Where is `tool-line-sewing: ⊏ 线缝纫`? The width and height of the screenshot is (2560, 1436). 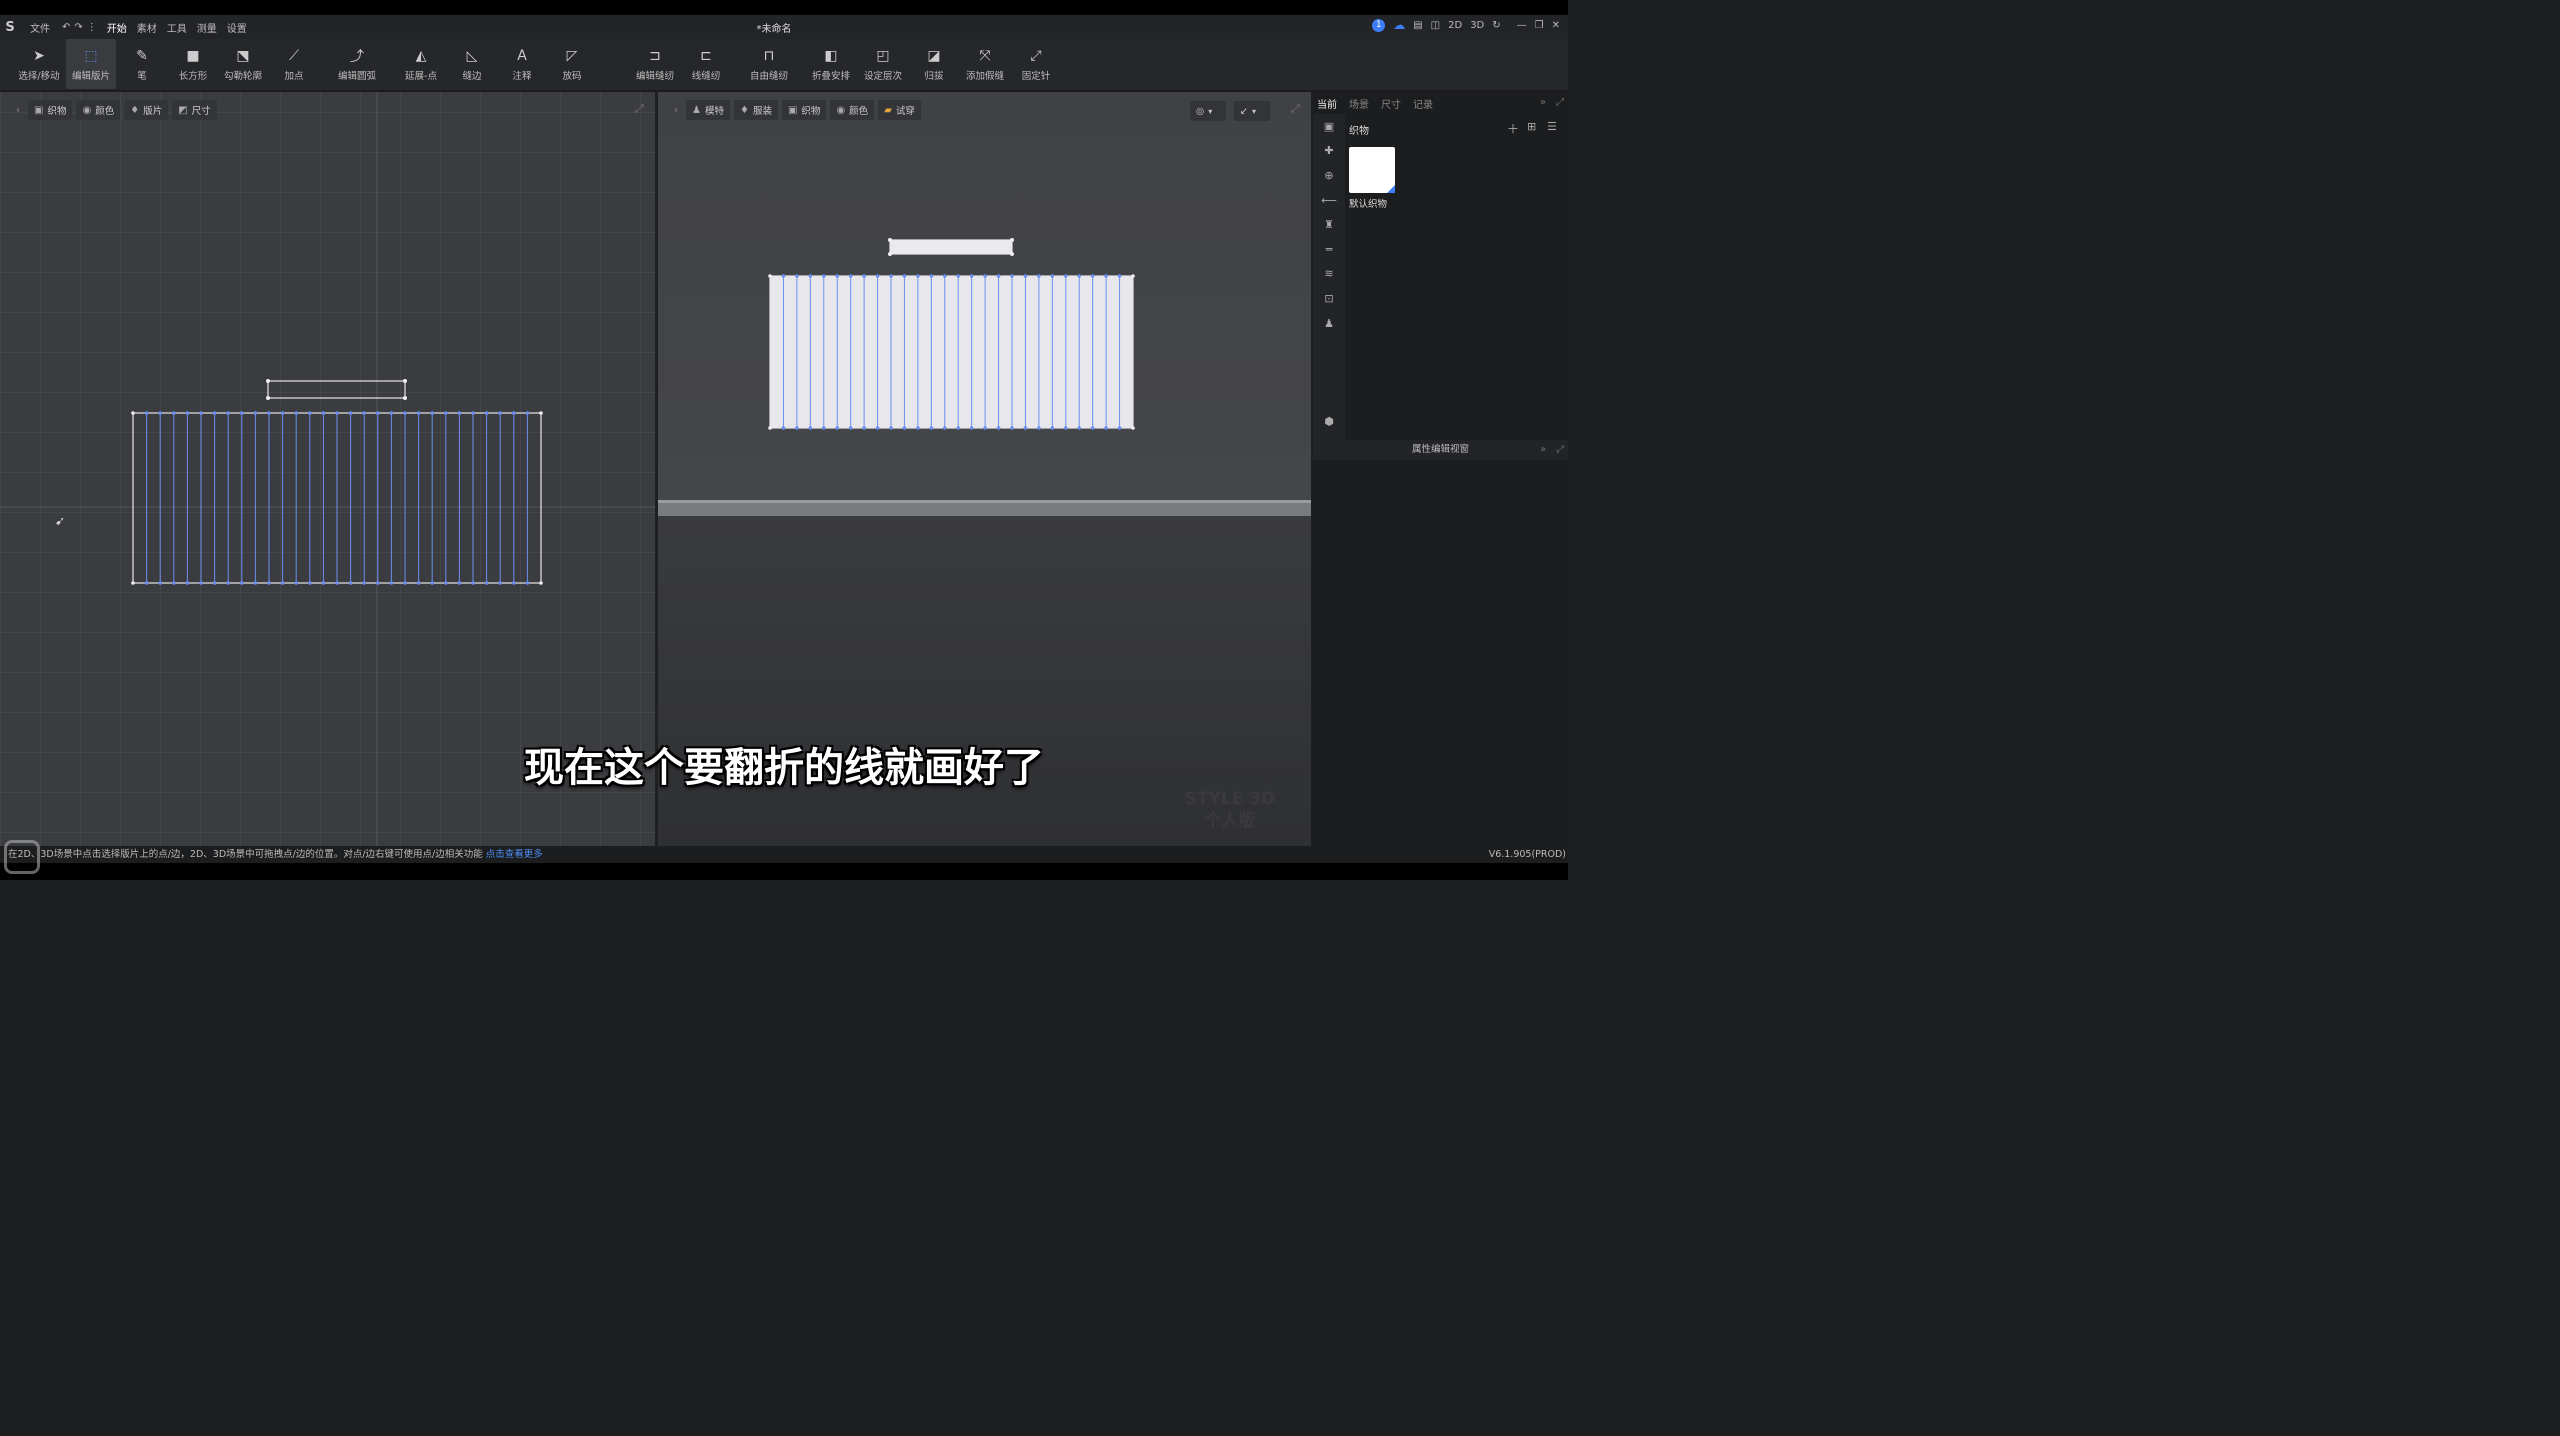 tool-line-sewing: ⊏ 线缝纫 is located at coordinates (706, 64).